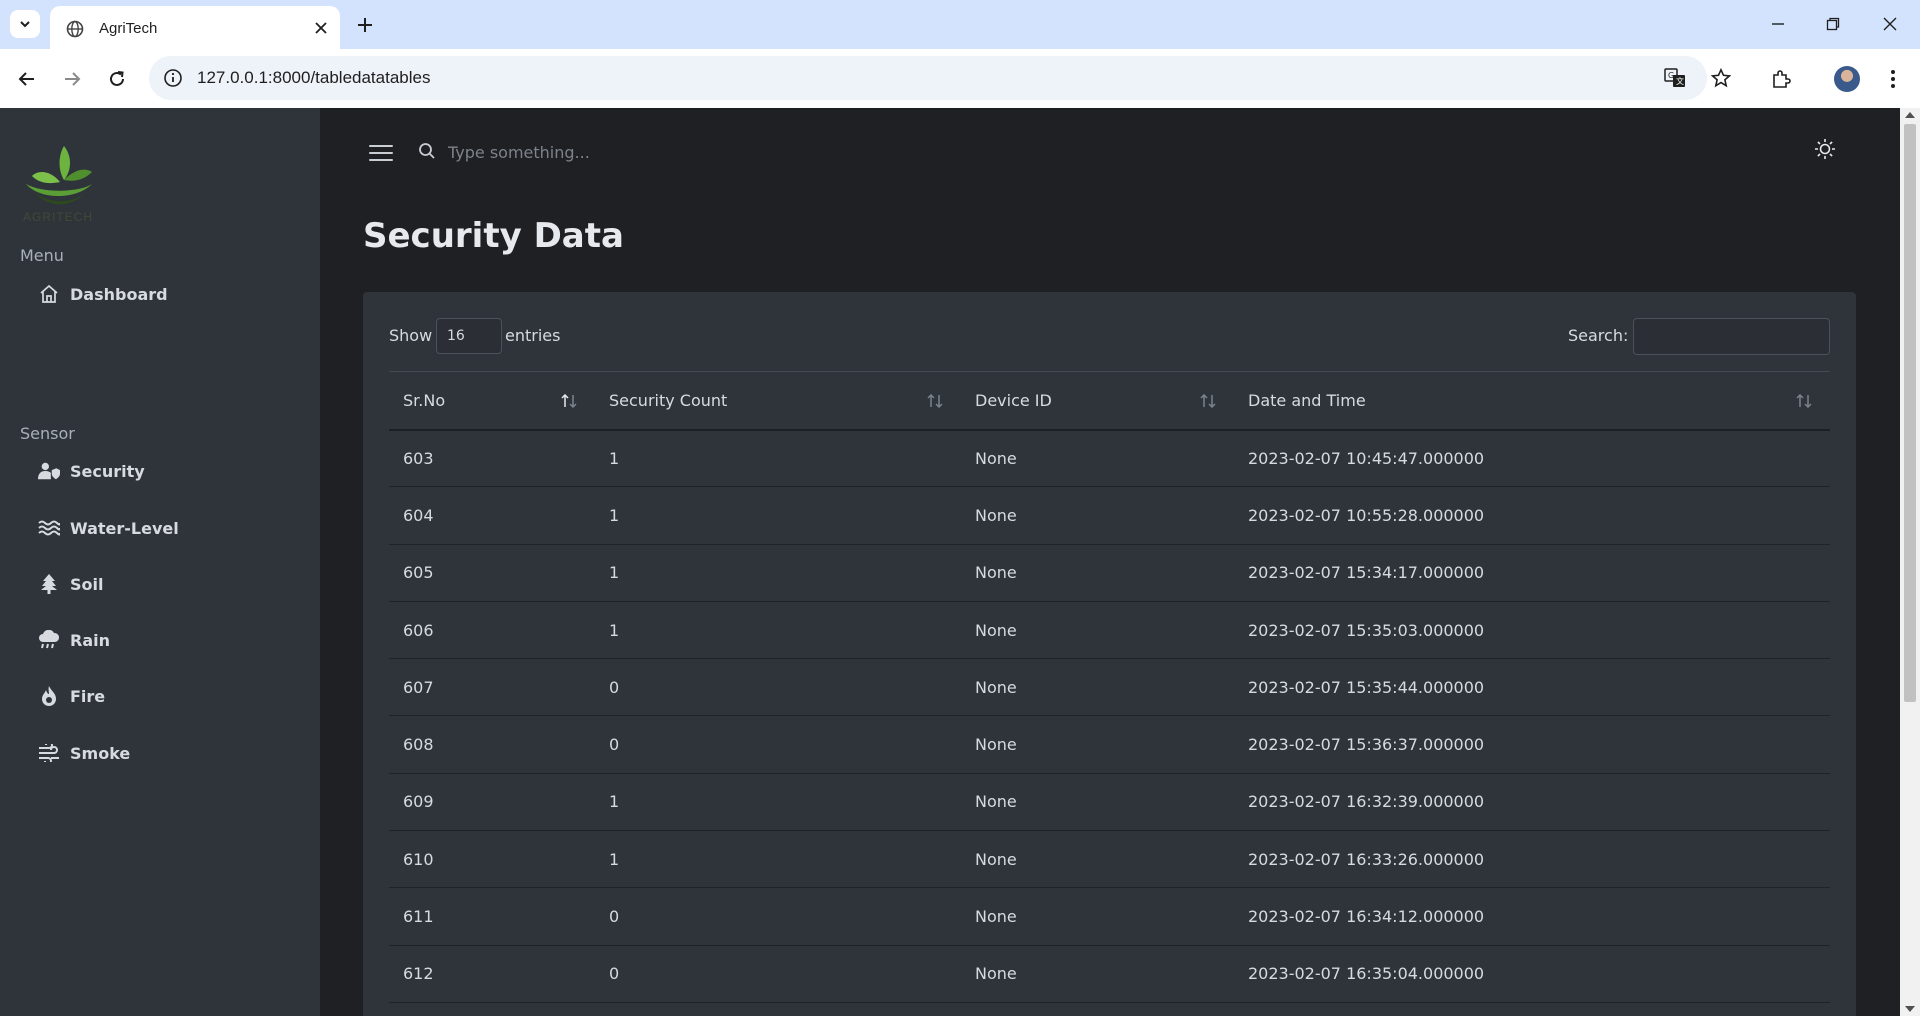 The image size is (1920, 1016). I want to click on browser-tab: AgriTech, so click(195, 27).